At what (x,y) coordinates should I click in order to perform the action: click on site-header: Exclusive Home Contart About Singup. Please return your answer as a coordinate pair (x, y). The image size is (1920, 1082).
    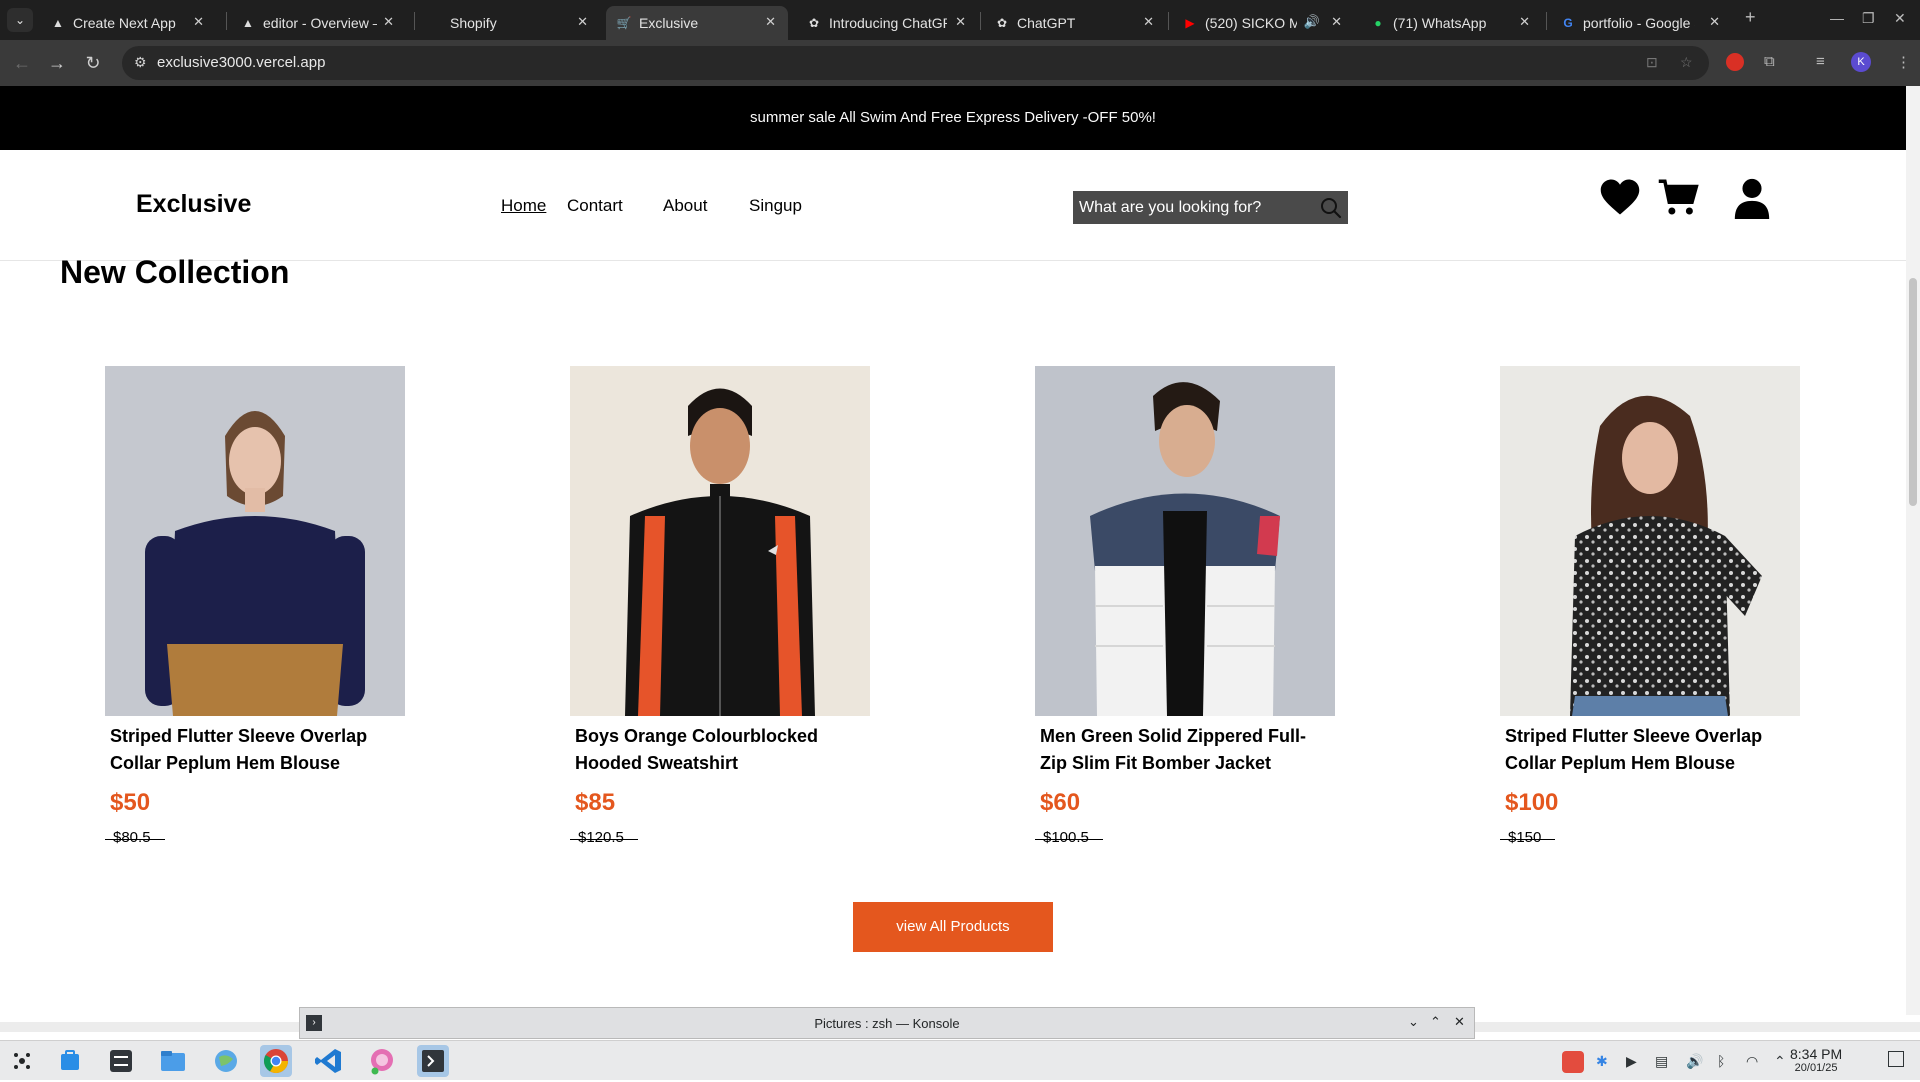
    Looking at the image, I should click on (953, 205).